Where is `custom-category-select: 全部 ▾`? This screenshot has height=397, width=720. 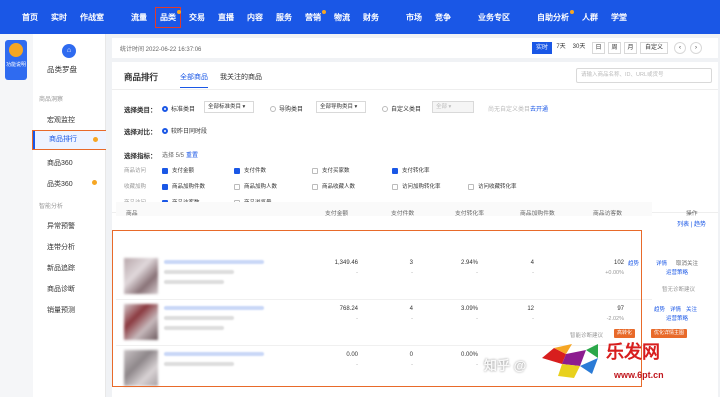
custom-category-select: 全部 ▾ is located at coordinates (453, 107).